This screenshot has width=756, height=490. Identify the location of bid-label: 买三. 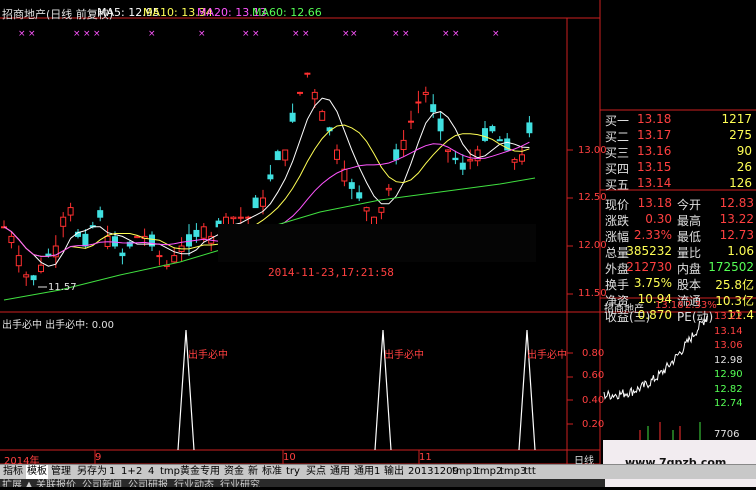
(617, 153).